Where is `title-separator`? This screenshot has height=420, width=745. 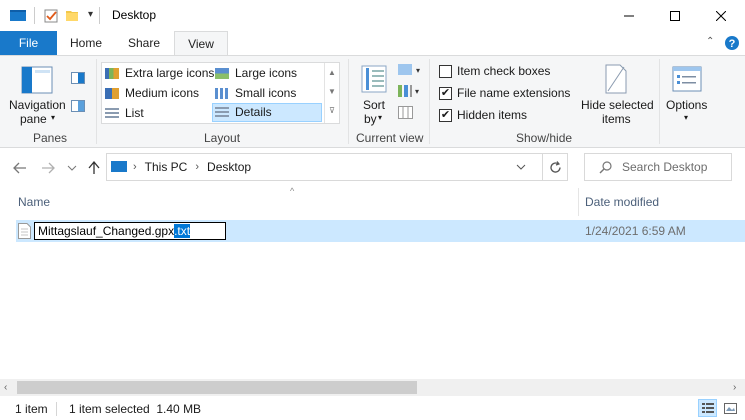 title-separator is located at coordinates (34, 15).